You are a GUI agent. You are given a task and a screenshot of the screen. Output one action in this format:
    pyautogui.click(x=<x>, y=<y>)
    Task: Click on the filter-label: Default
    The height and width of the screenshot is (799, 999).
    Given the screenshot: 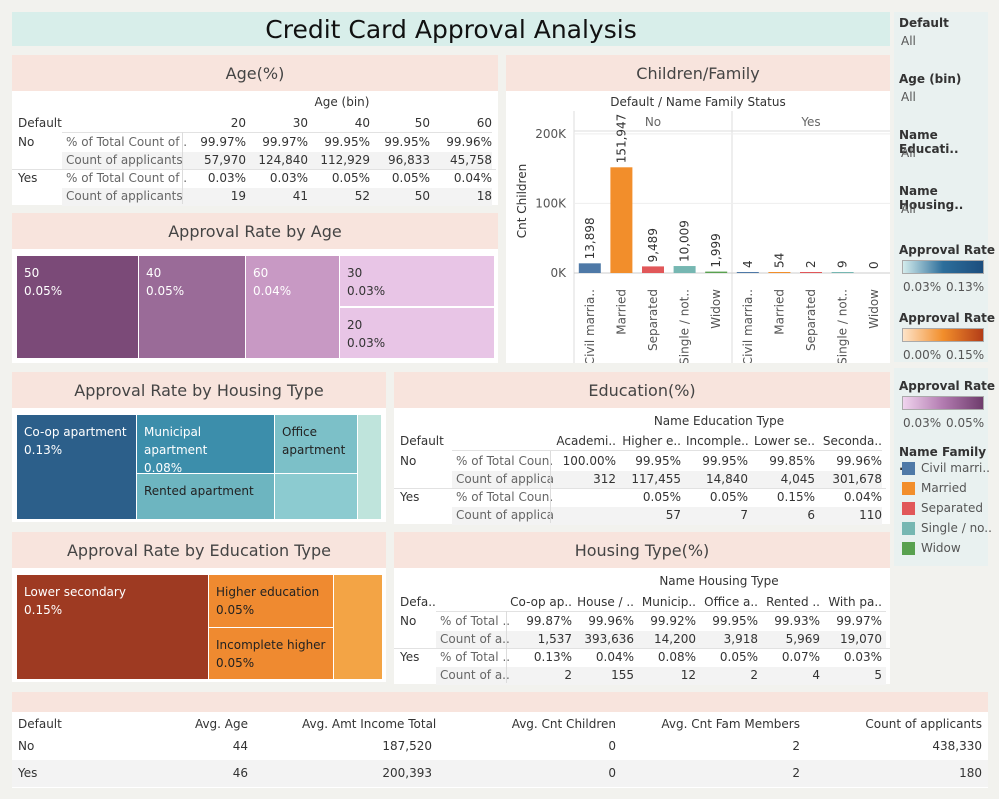 What is the action you would take?
    pyautogui.click(x=924, y=23)
    